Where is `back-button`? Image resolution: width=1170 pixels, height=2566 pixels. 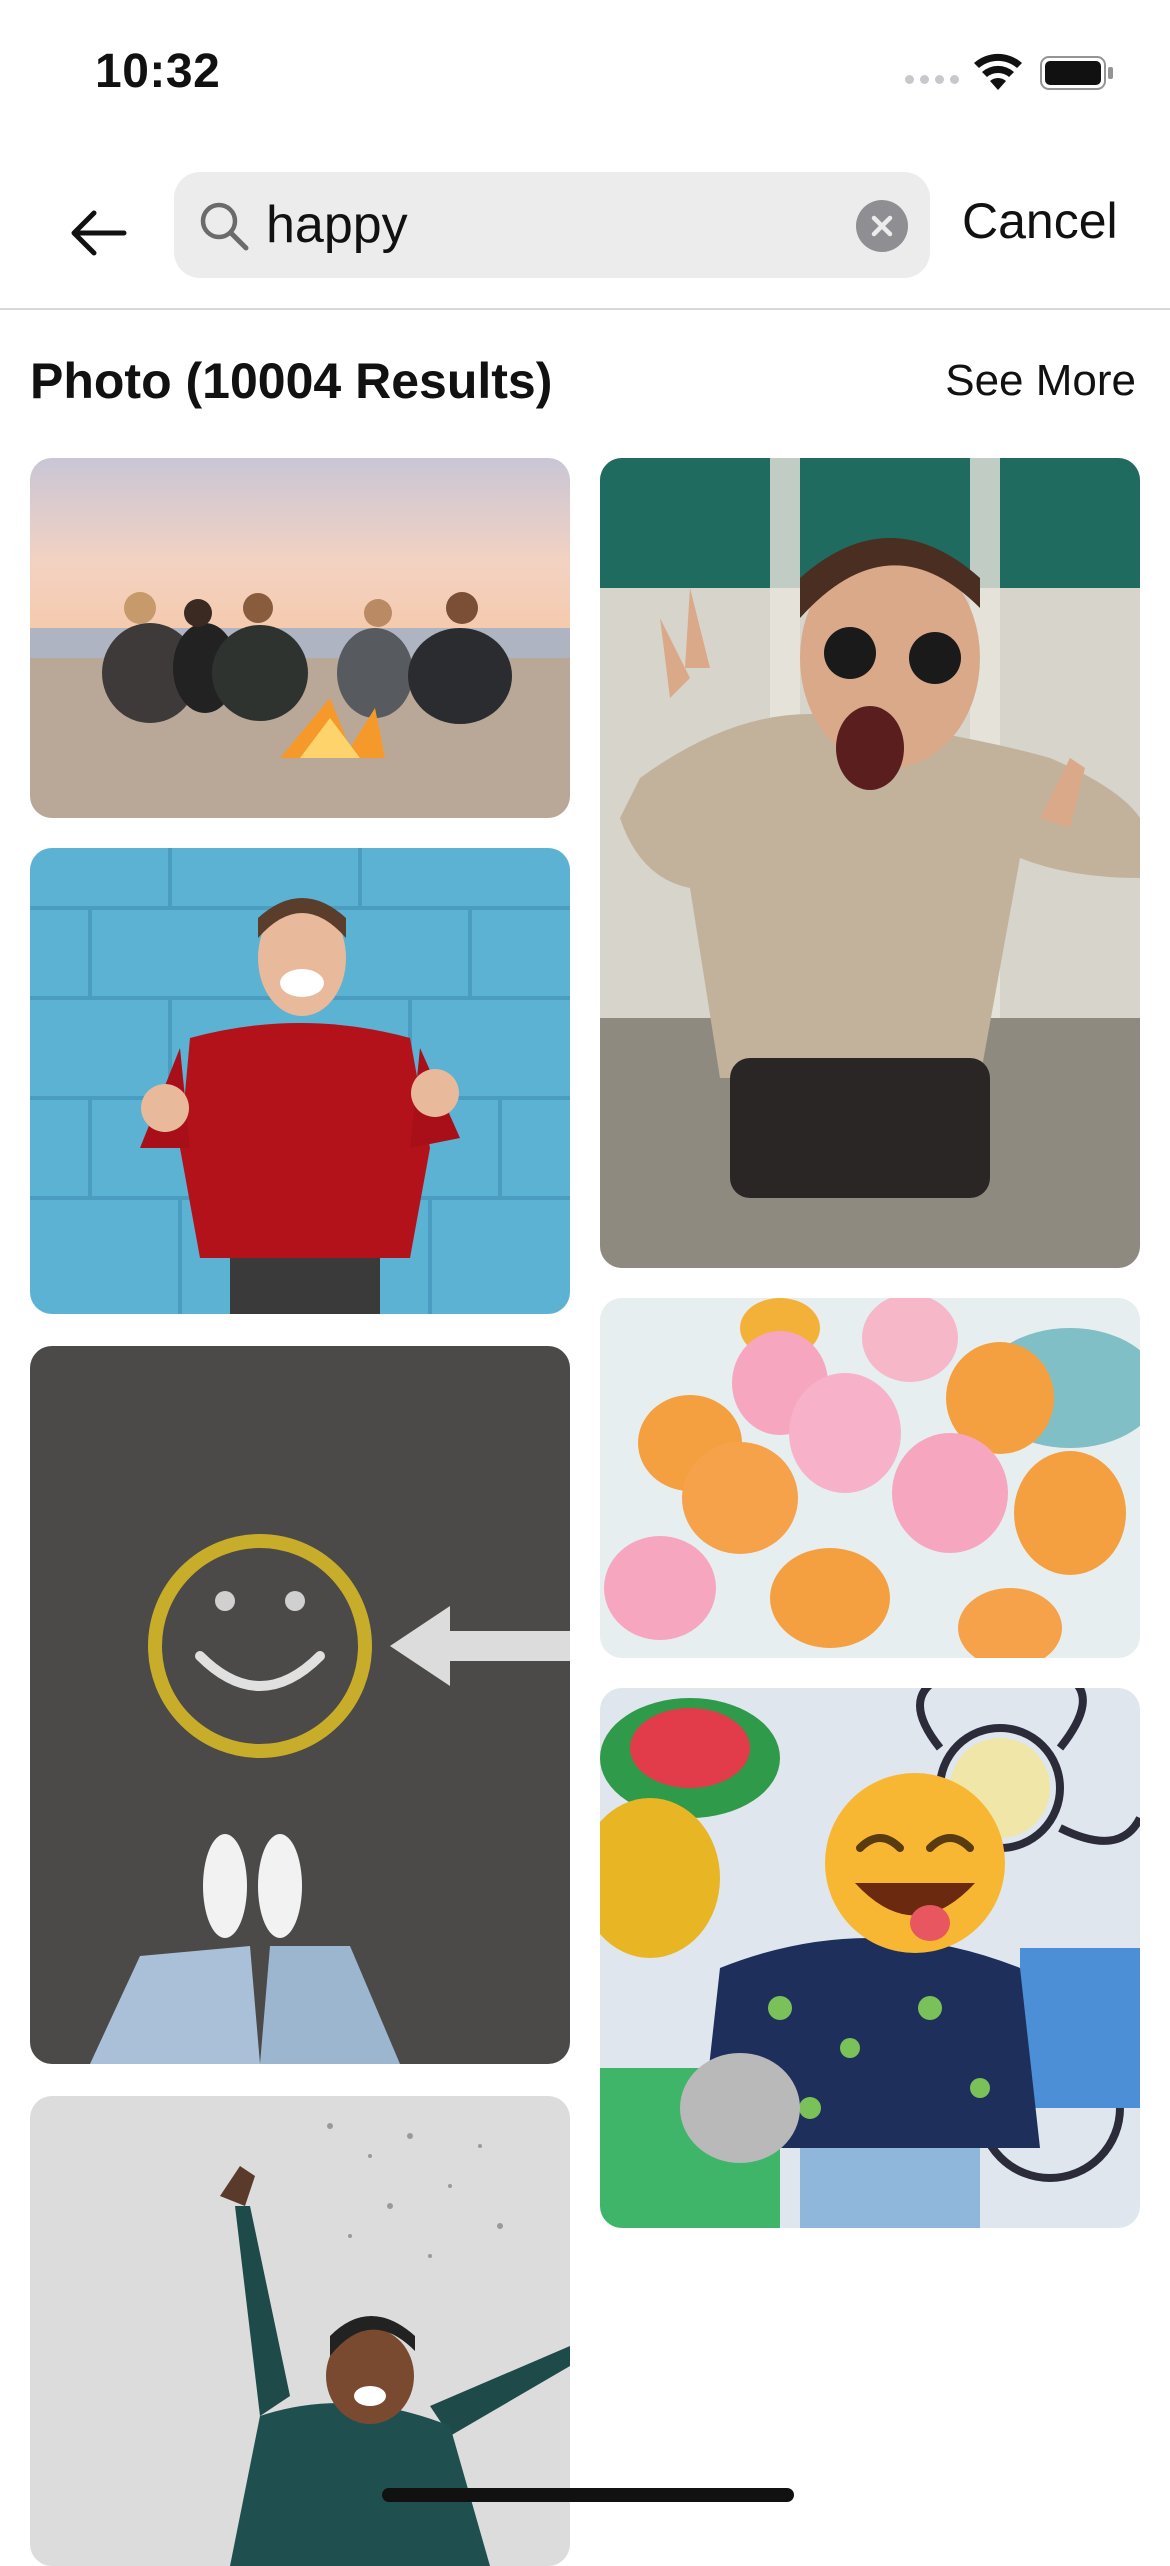
back-button is located at coordinates (98, 233).